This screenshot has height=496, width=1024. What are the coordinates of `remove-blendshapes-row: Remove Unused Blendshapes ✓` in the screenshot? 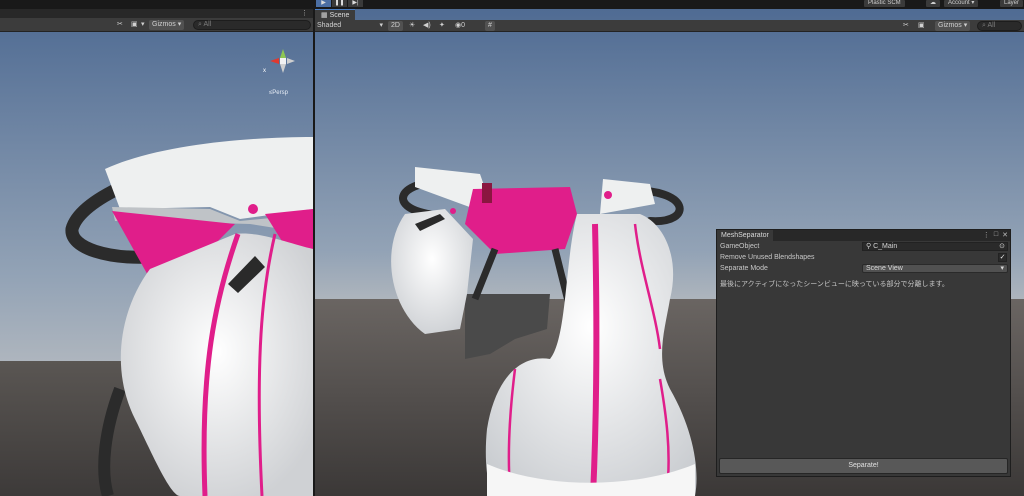 It's located at (863, 257).